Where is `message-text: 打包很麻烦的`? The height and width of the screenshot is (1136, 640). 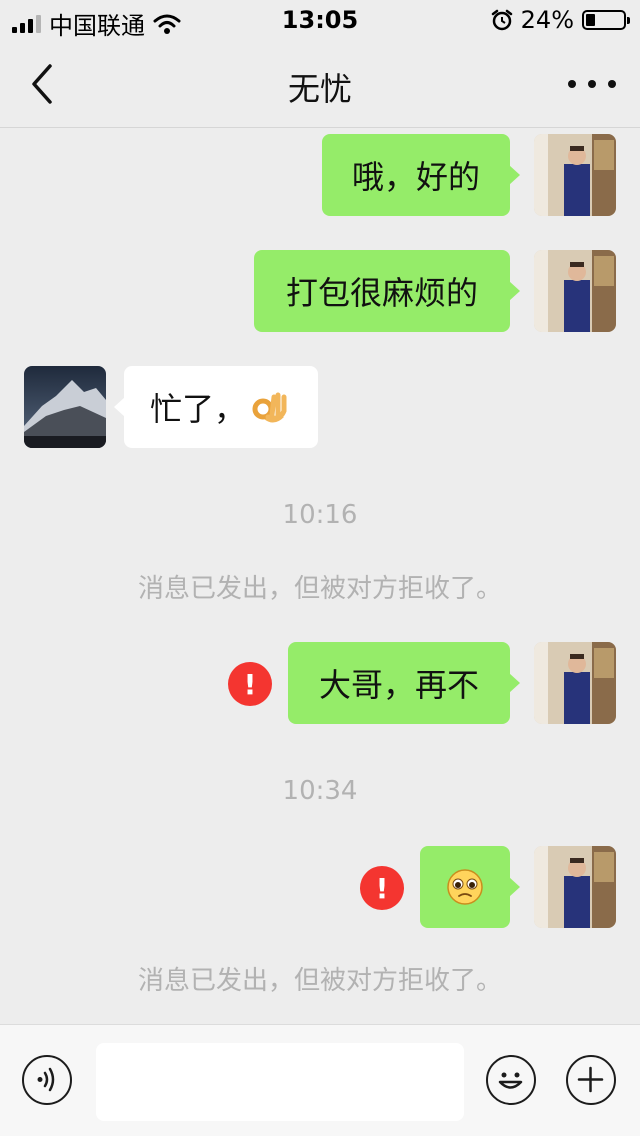
message-text: 打包很麻烦的 is located at coordinates (381, 293).